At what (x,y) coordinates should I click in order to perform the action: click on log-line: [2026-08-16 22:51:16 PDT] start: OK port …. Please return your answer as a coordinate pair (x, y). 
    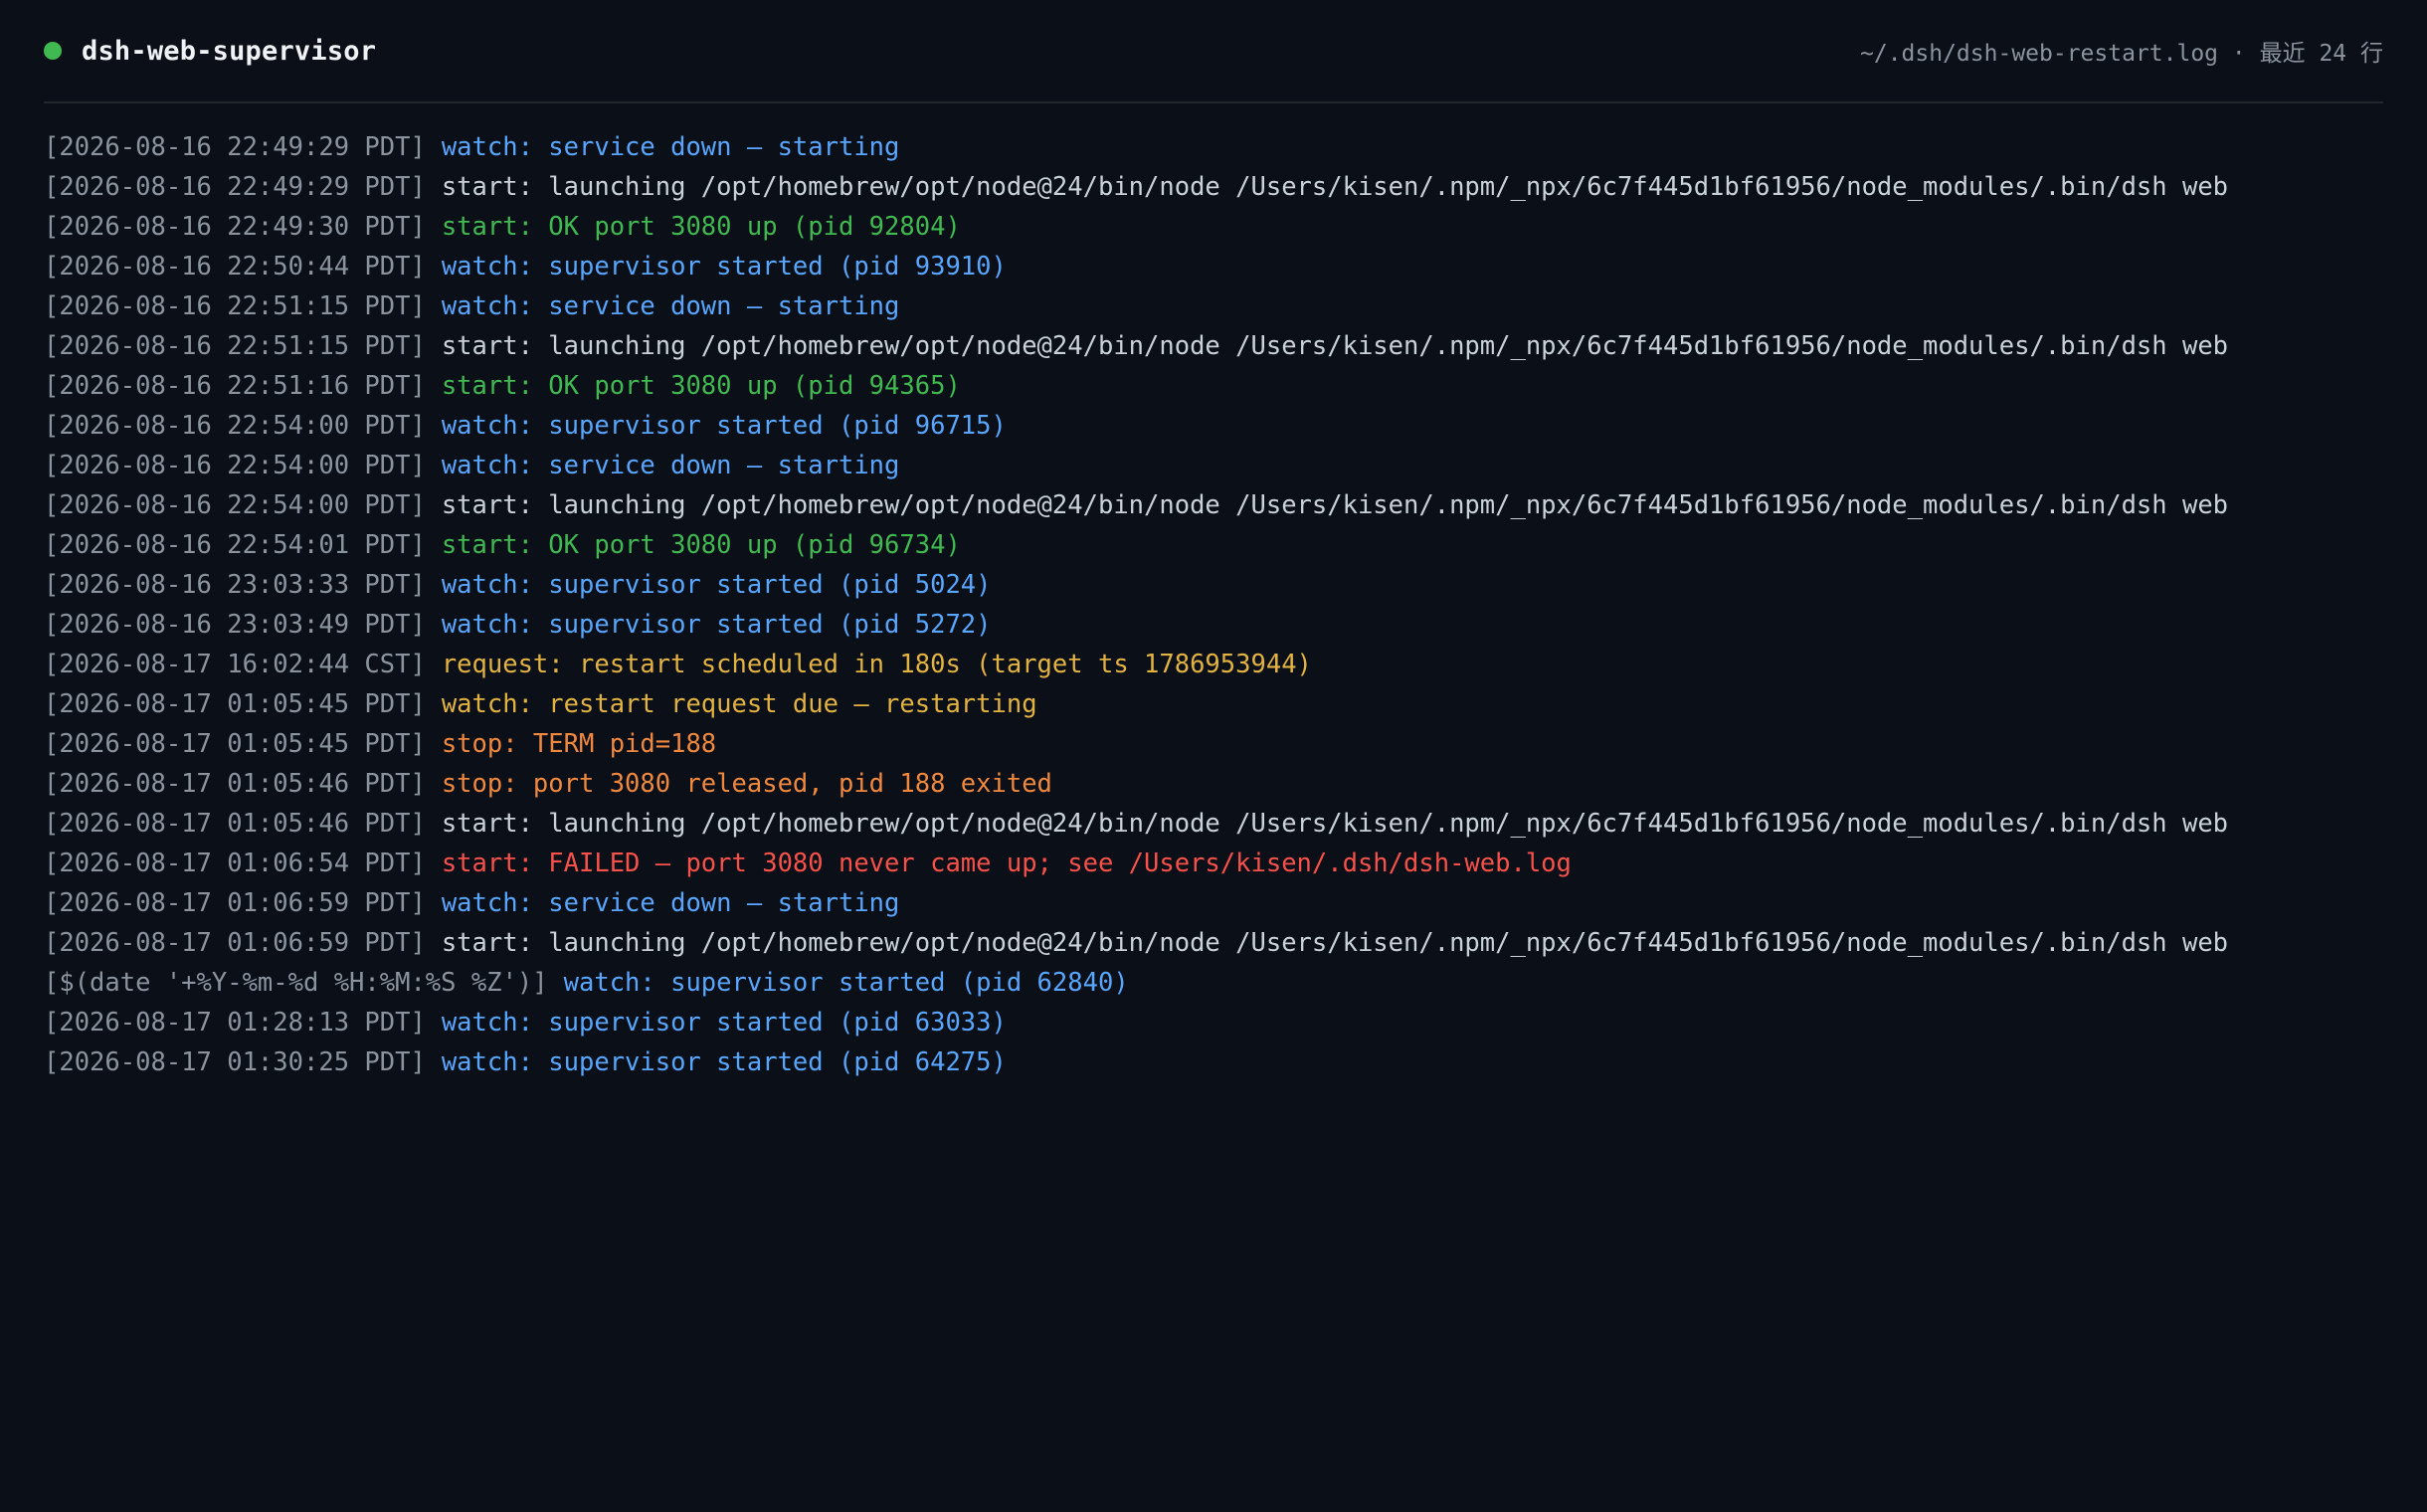
    Looking at the image, I should click on (1213, 386).